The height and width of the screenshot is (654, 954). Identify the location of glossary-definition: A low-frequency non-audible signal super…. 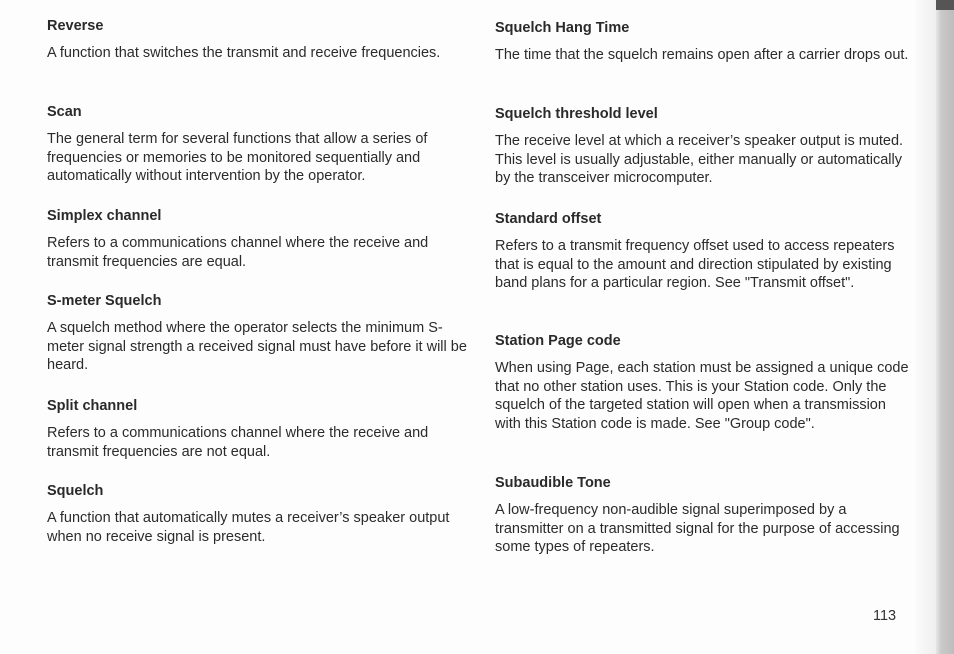
(697, 528).